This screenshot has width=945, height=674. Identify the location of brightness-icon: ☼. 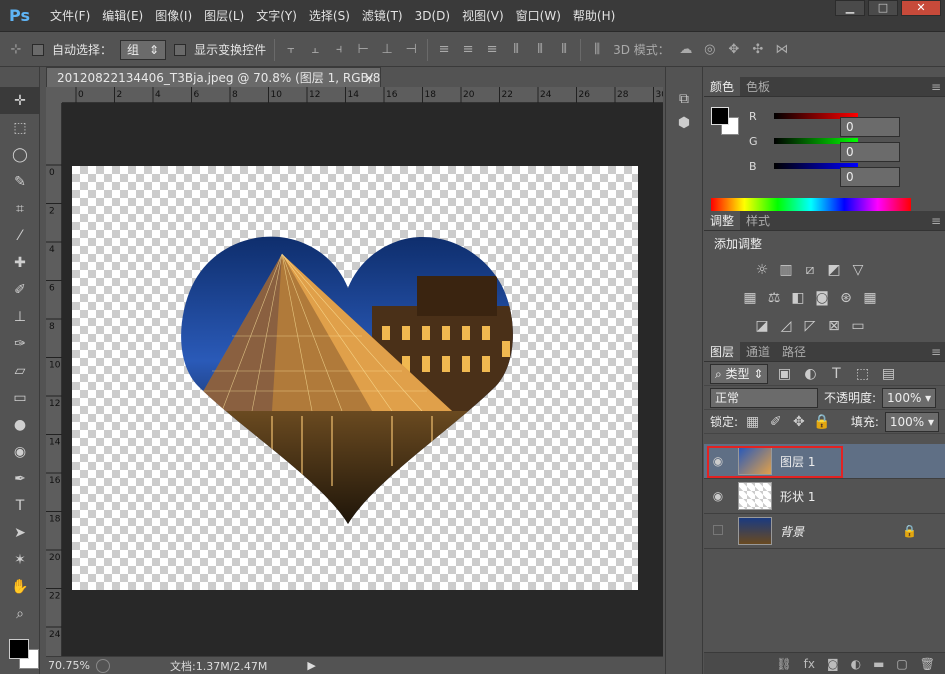
(762, 270).